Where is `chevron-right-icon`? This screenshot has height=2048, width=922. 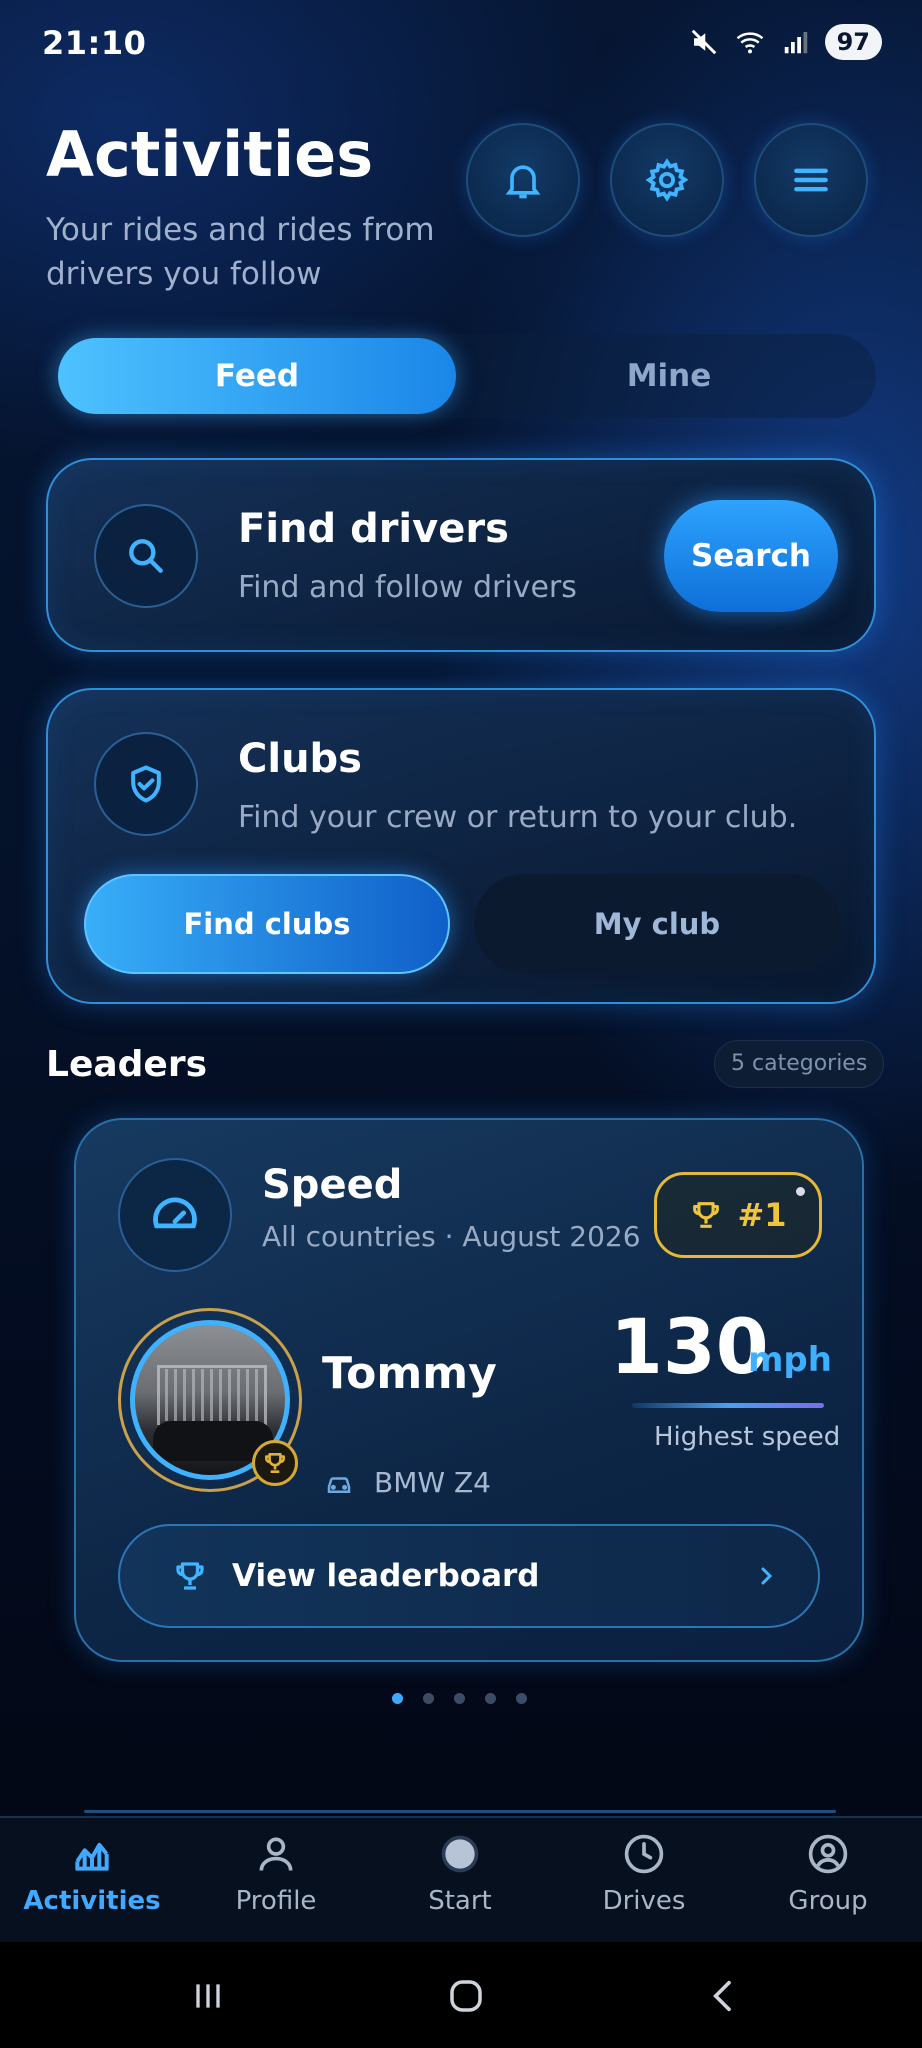 chevron-right-icon is located at coordinates (767, 1576).